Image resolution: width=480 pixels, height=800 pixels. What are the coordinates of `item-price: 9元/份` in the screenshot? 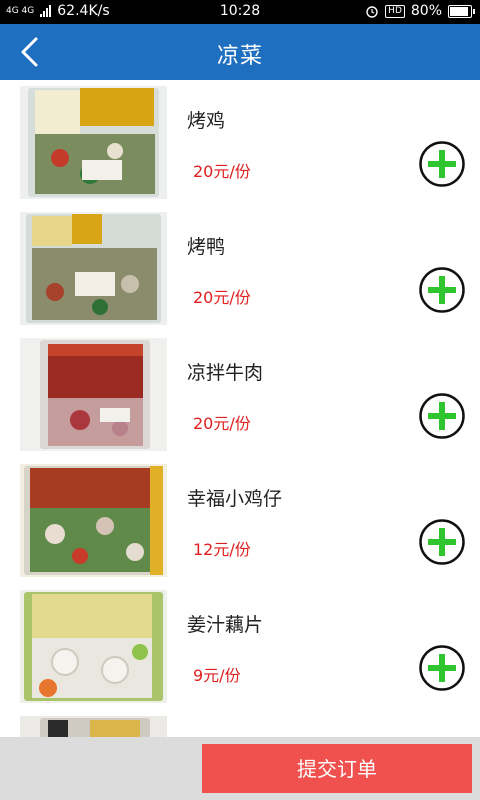 It's located at (217, 675).